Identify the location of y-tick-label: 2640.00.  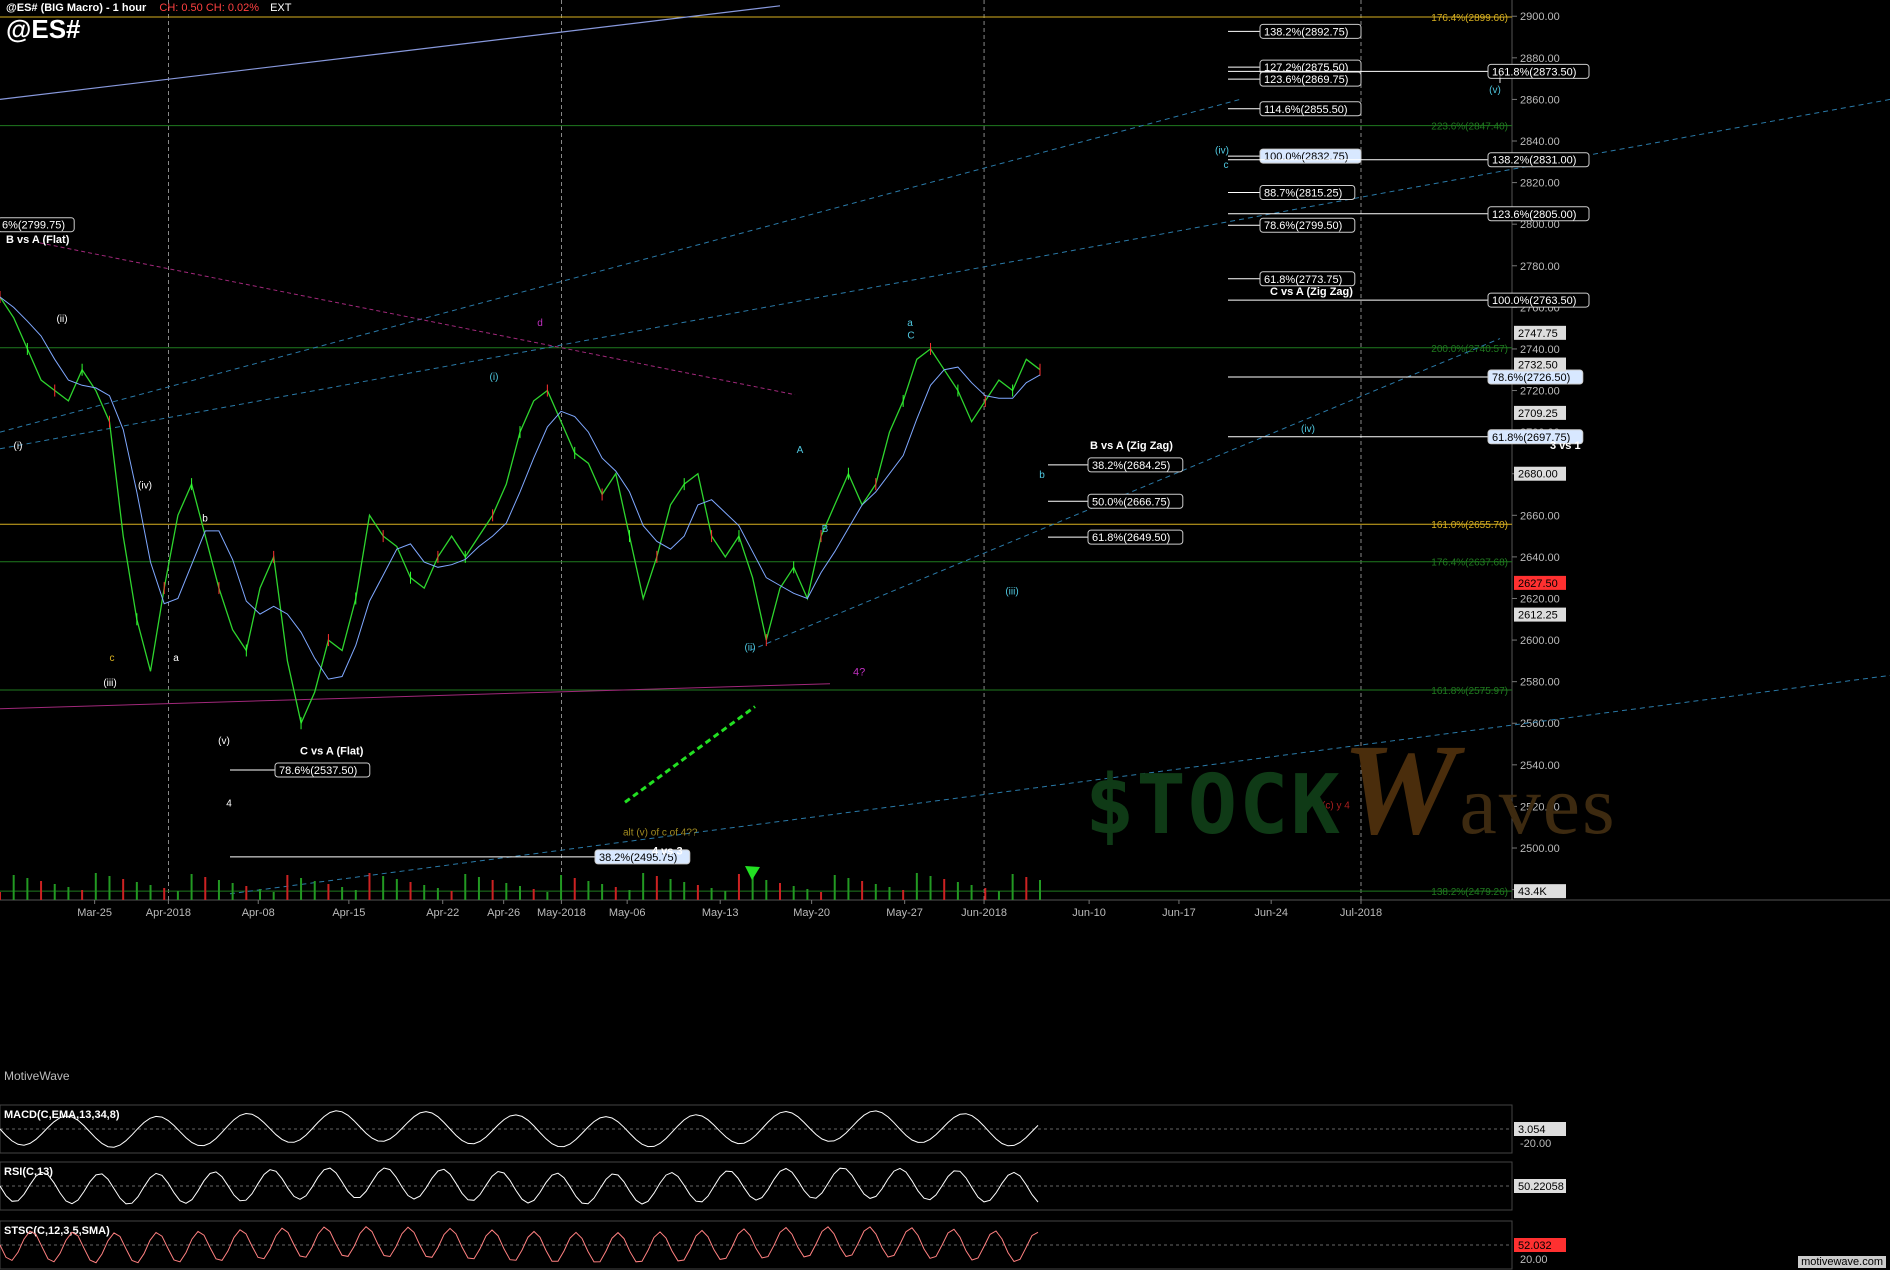
(1540, 558).